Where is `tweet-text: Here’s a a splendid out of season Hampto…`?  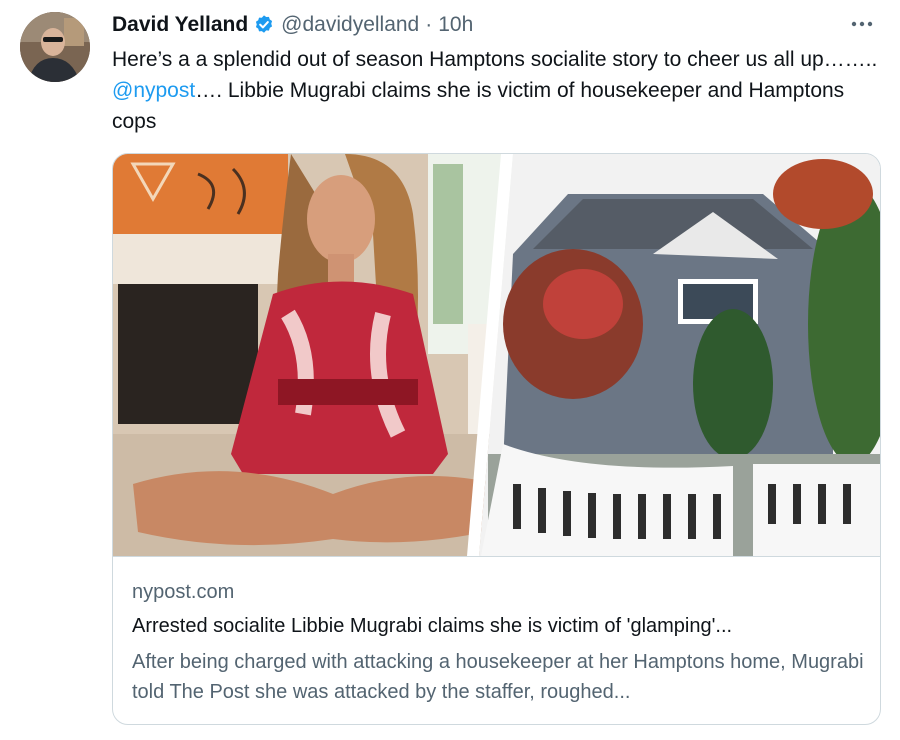 tweet-text: Here’s a a splendid out of season Hampto… is located at coordinates (497, 90).